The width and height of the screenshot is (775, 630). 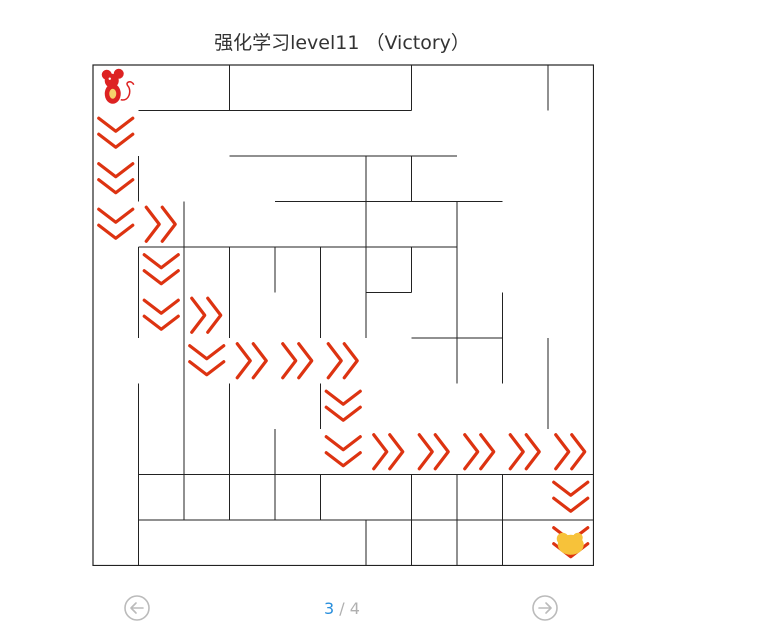 What do you see at coordinates (109, 78) in the screenshot?
I see `mouse-eye` at bounding box center [109, 78].